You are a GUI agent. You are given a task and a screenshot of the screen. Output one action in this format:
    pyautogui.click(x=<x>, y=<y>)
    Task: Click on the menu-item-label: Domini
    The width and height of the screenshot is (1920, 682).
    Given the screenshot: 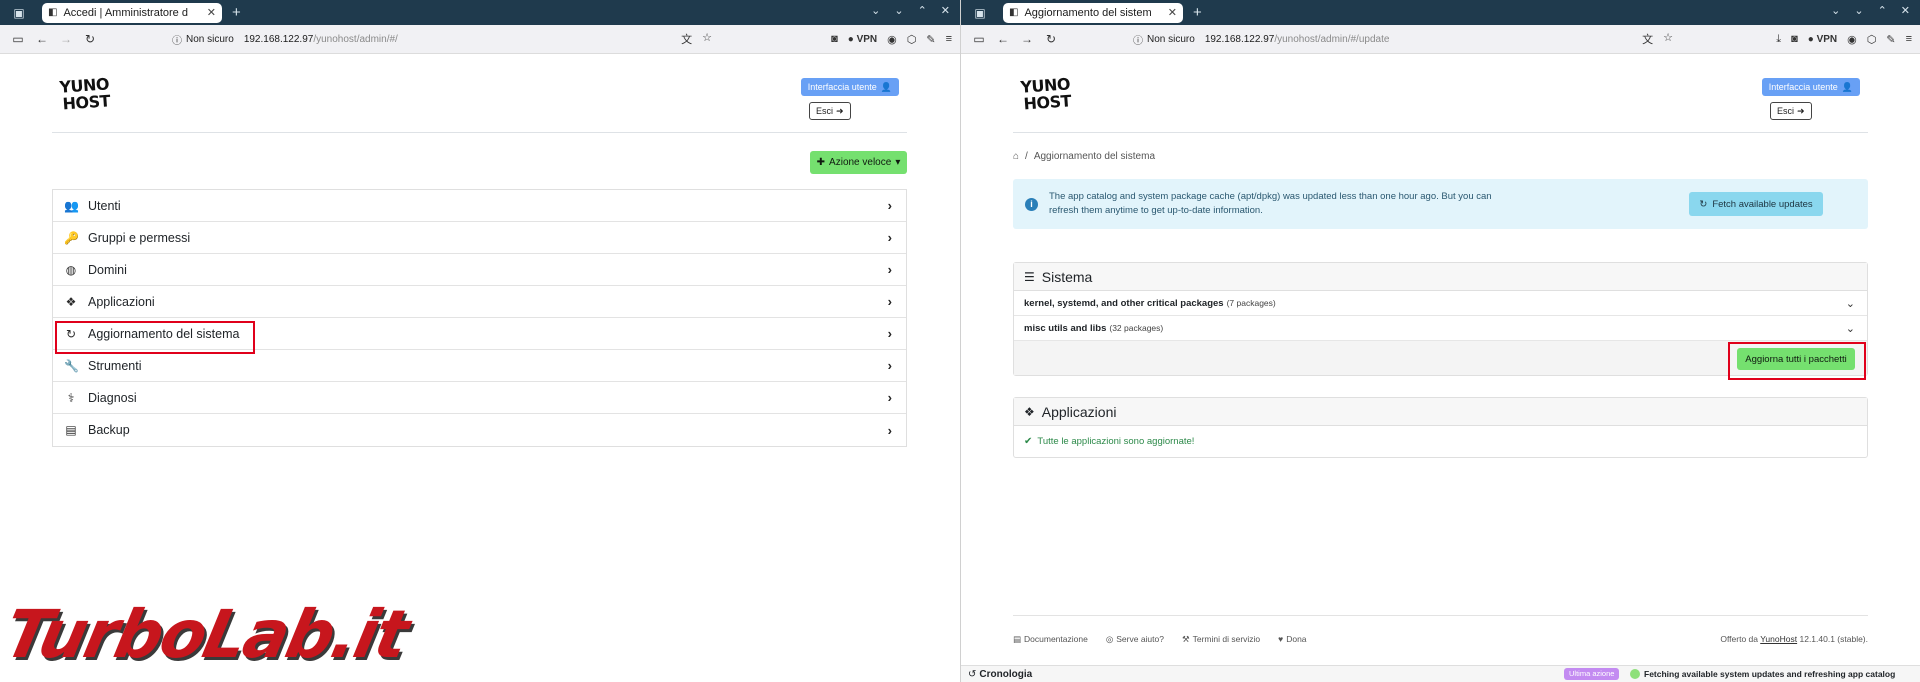 What is the action you would take?
    pyautogui.click(x=107, y=269)
    